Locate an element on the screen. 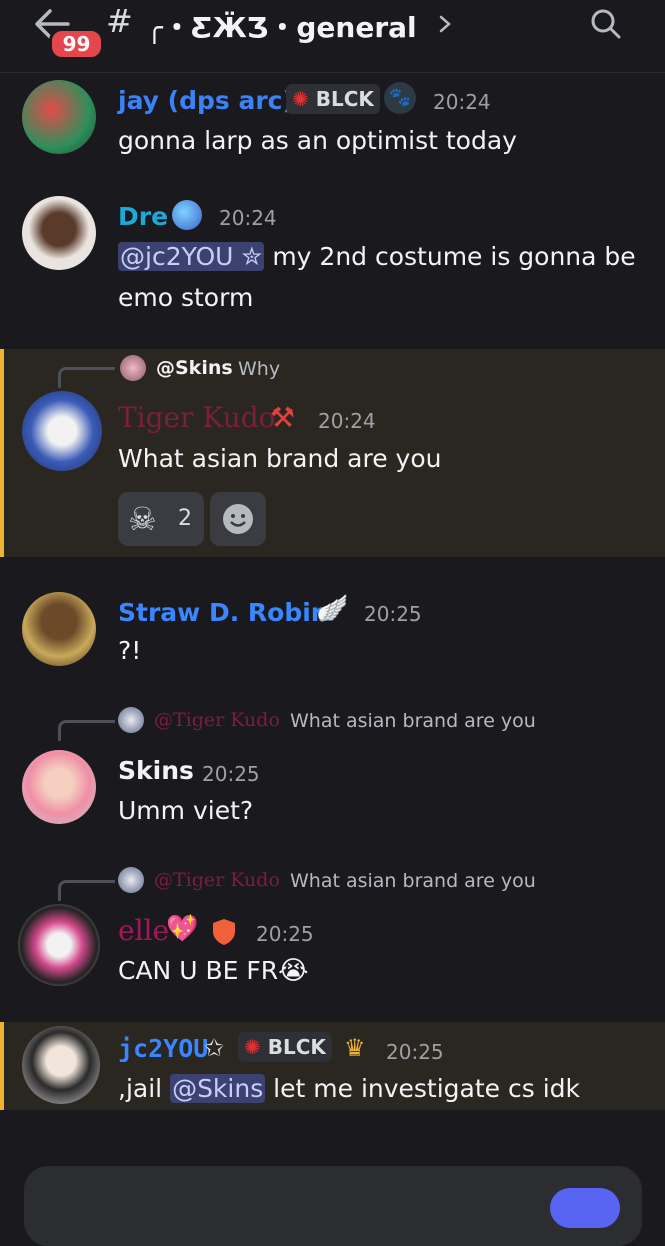  wing-icon: 🪽 is located at coordinates (332, 609).